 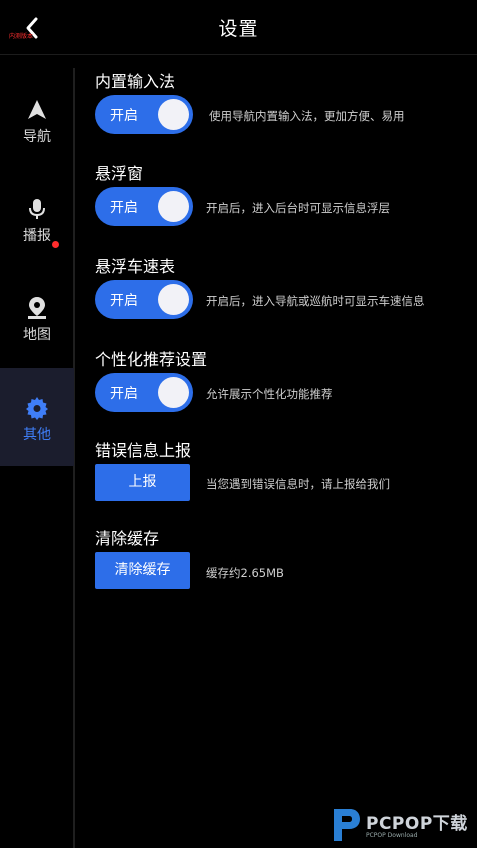 What do you see at coordinates (392, 835) in the screenshot?
I see `watermark-subtext: PCPOP Download` at bounding box center [392, 835].